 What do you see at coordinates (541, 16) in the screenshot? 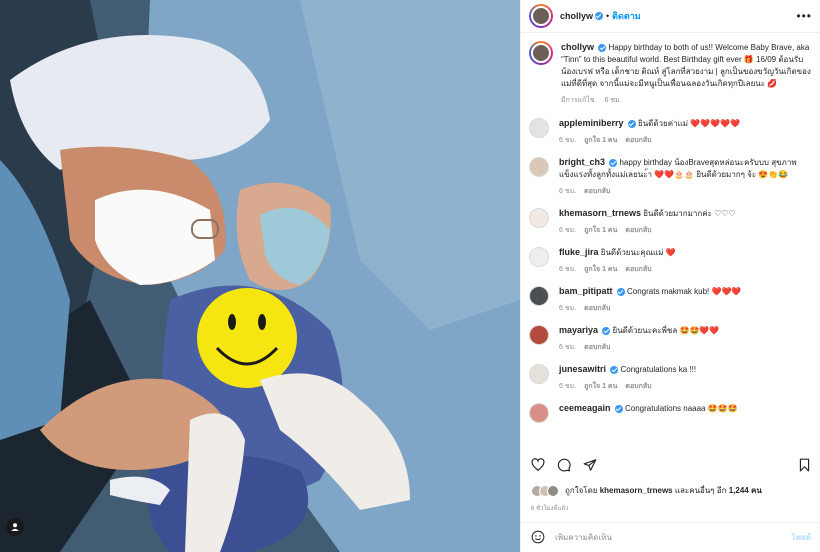
I see `author-avatar` at bounding box center [541, 16].